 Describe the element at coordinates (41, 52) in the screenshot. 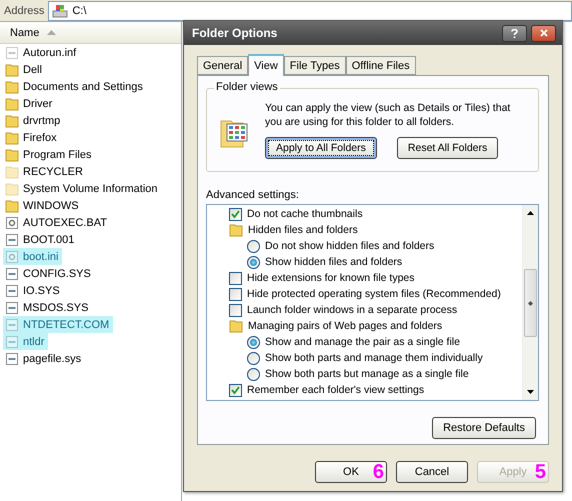

I see `file-row: Autorun.inf` at that location.